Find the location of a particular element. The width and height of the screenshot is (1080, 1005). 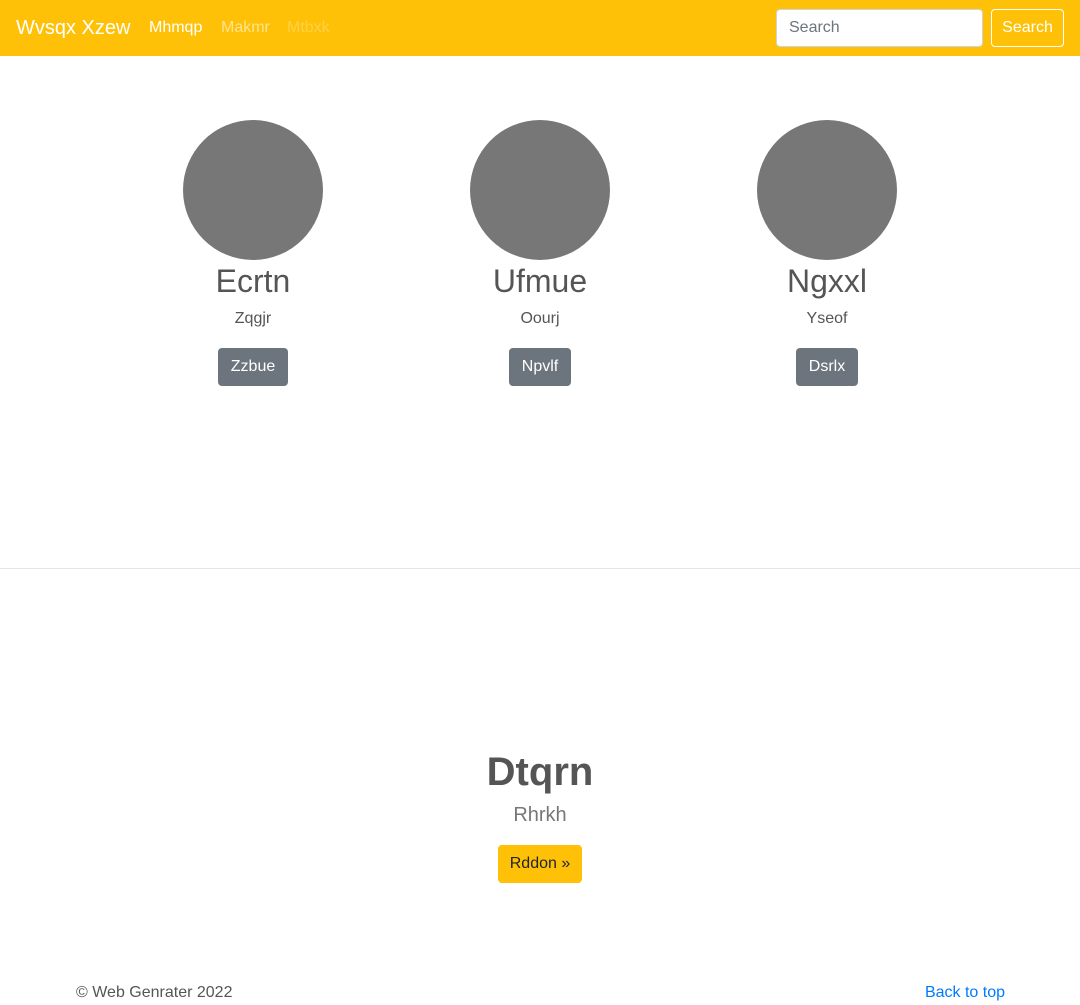

brand-link: Wvsqx Xzew is located at coordinates (73, 28).